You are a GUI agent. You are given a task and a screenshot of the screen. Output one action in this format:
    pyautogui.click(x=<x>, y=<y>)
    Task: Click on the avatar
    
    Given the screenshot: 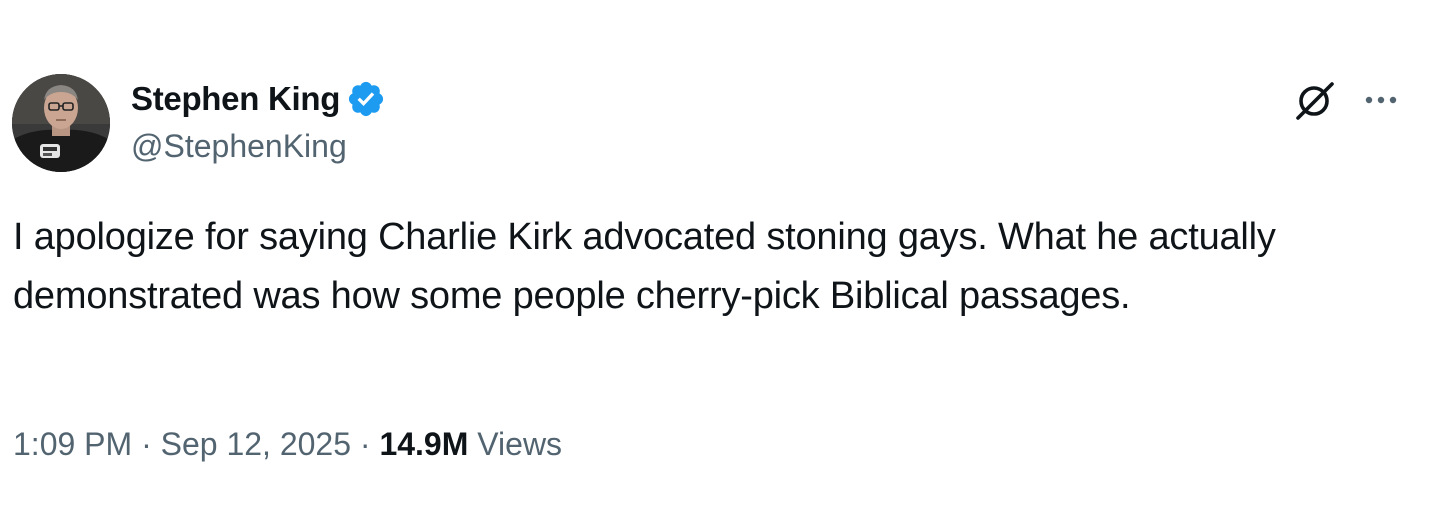 What is the action you would take?
    pyautogui.click(x=61, y=123)
    